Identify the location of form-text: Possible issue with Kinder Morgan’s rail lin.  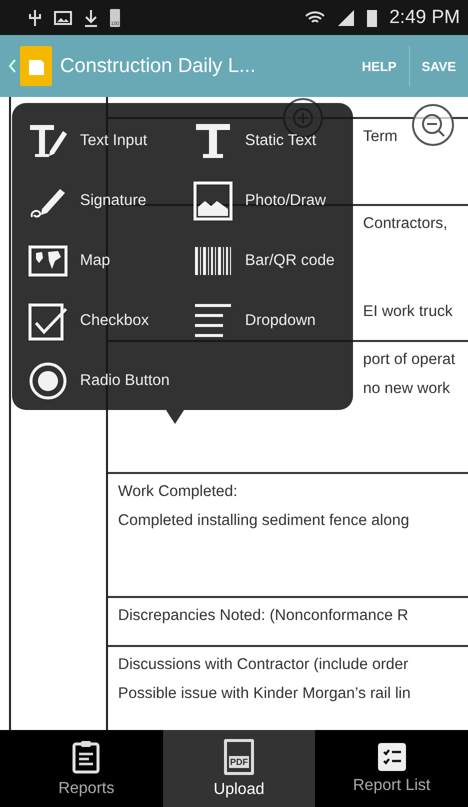
(264, 694).